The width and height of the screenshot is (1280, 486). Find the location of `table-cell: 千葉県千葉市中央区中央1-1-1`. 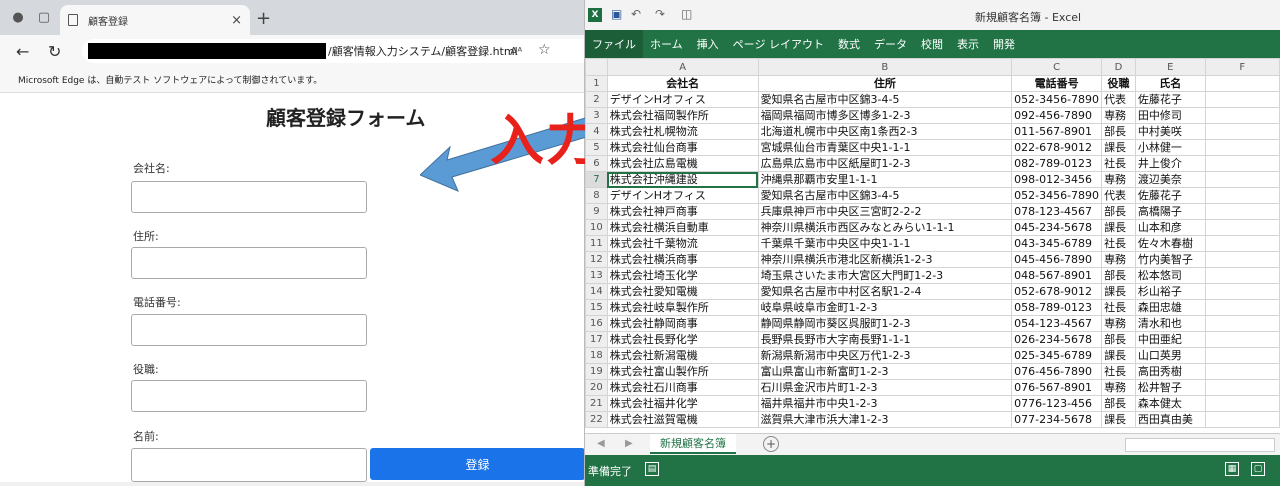

table-cell: 千葉県千葉市中央区中央1-1-1 is located at coordinates (885, 243).